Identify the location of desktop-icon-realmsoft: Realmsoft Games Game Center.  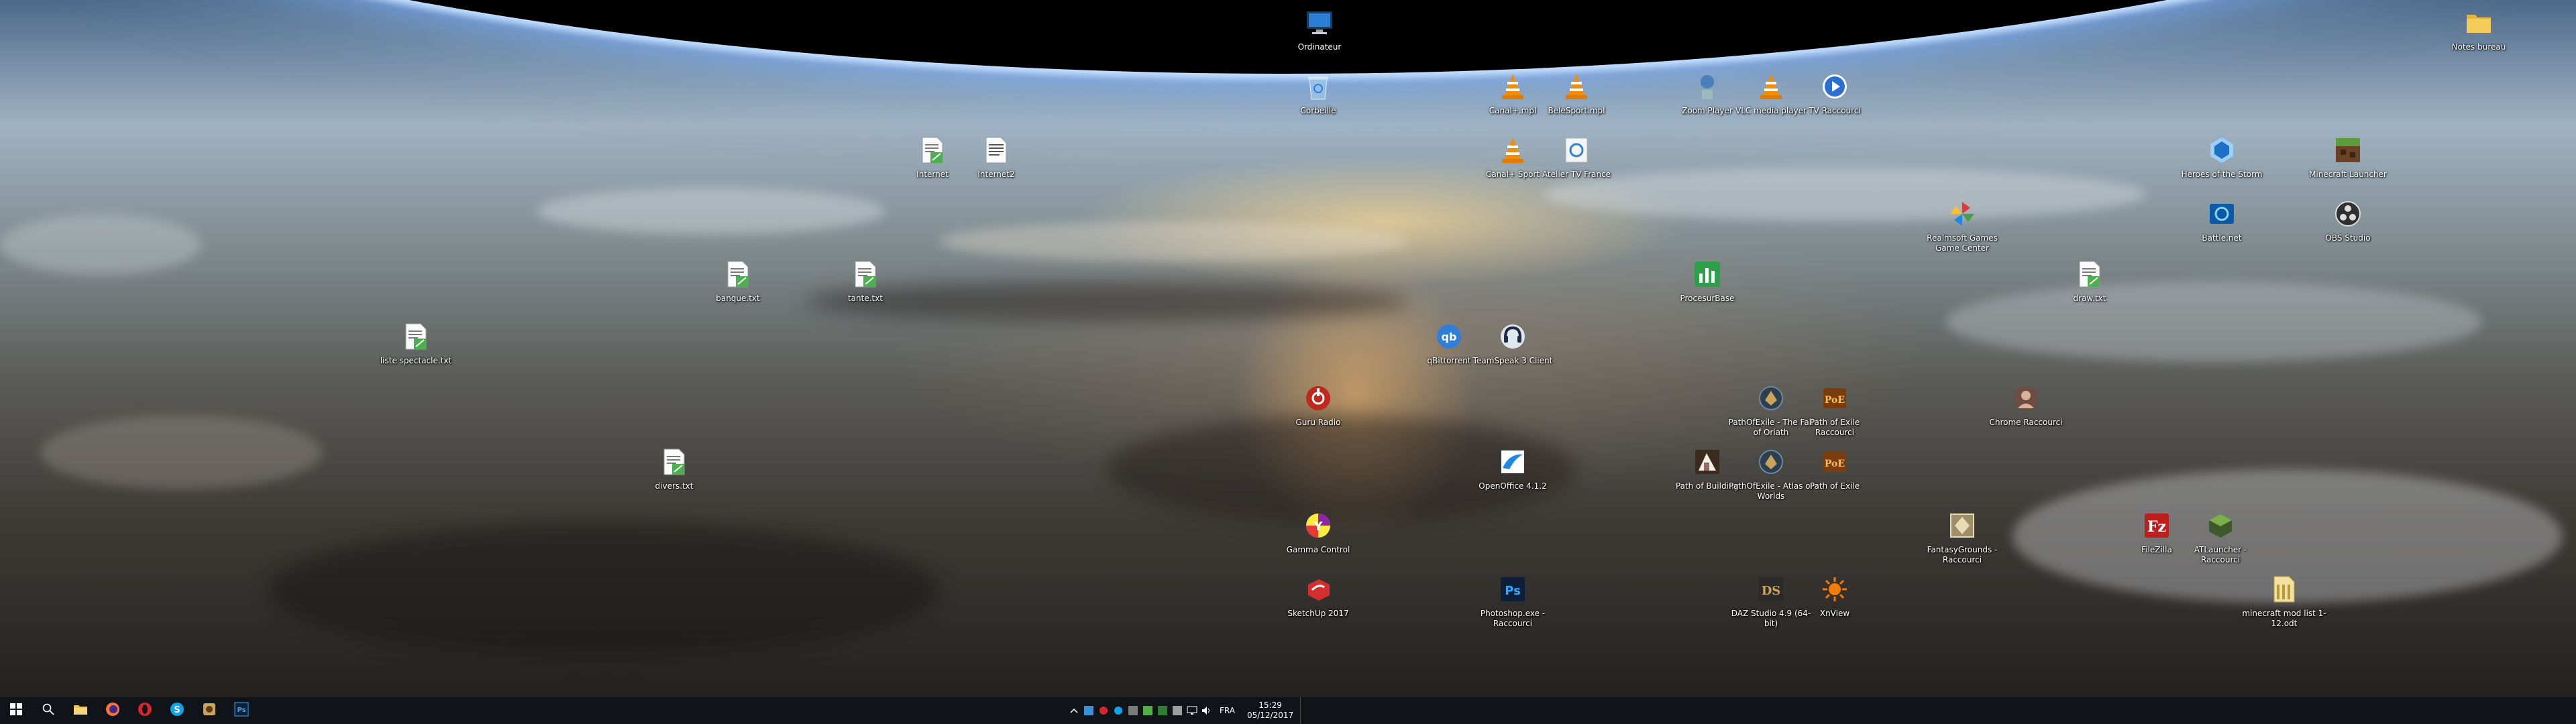
(1962, 225).